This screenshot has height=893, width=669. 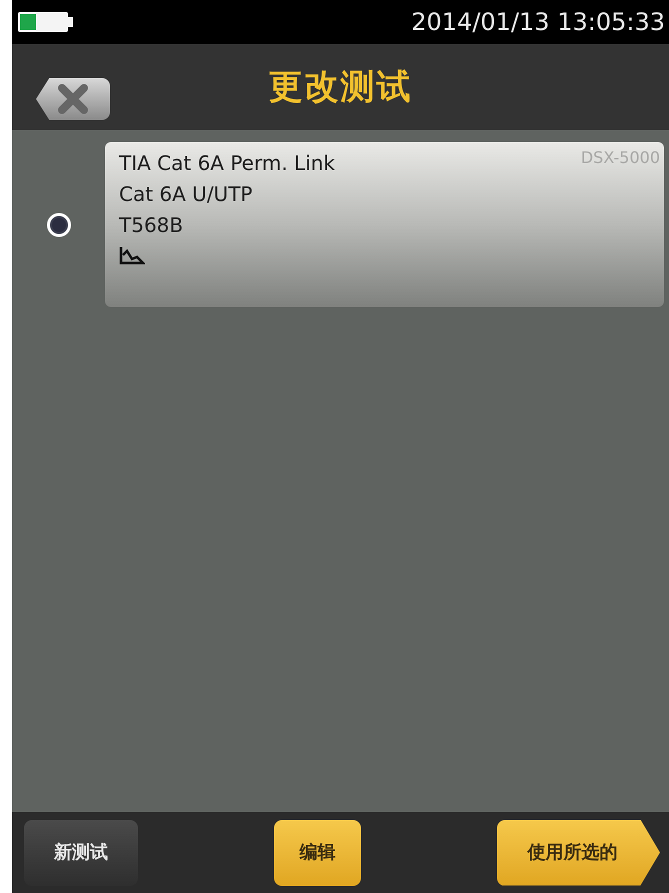 What do you see at coordinates (185, 194) in the screenshot?
I see `test-detail: Cat 6A U/UTP` at bounding box center [185, 194].